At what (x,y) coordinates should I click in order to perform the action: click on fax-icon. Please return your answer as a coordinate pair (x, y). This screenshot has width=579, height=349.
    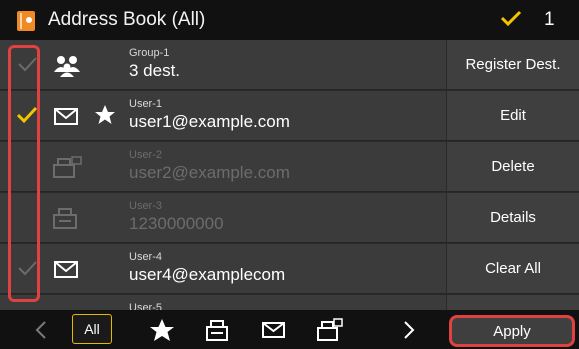
    Looking at the image, I should click on (65, 218).